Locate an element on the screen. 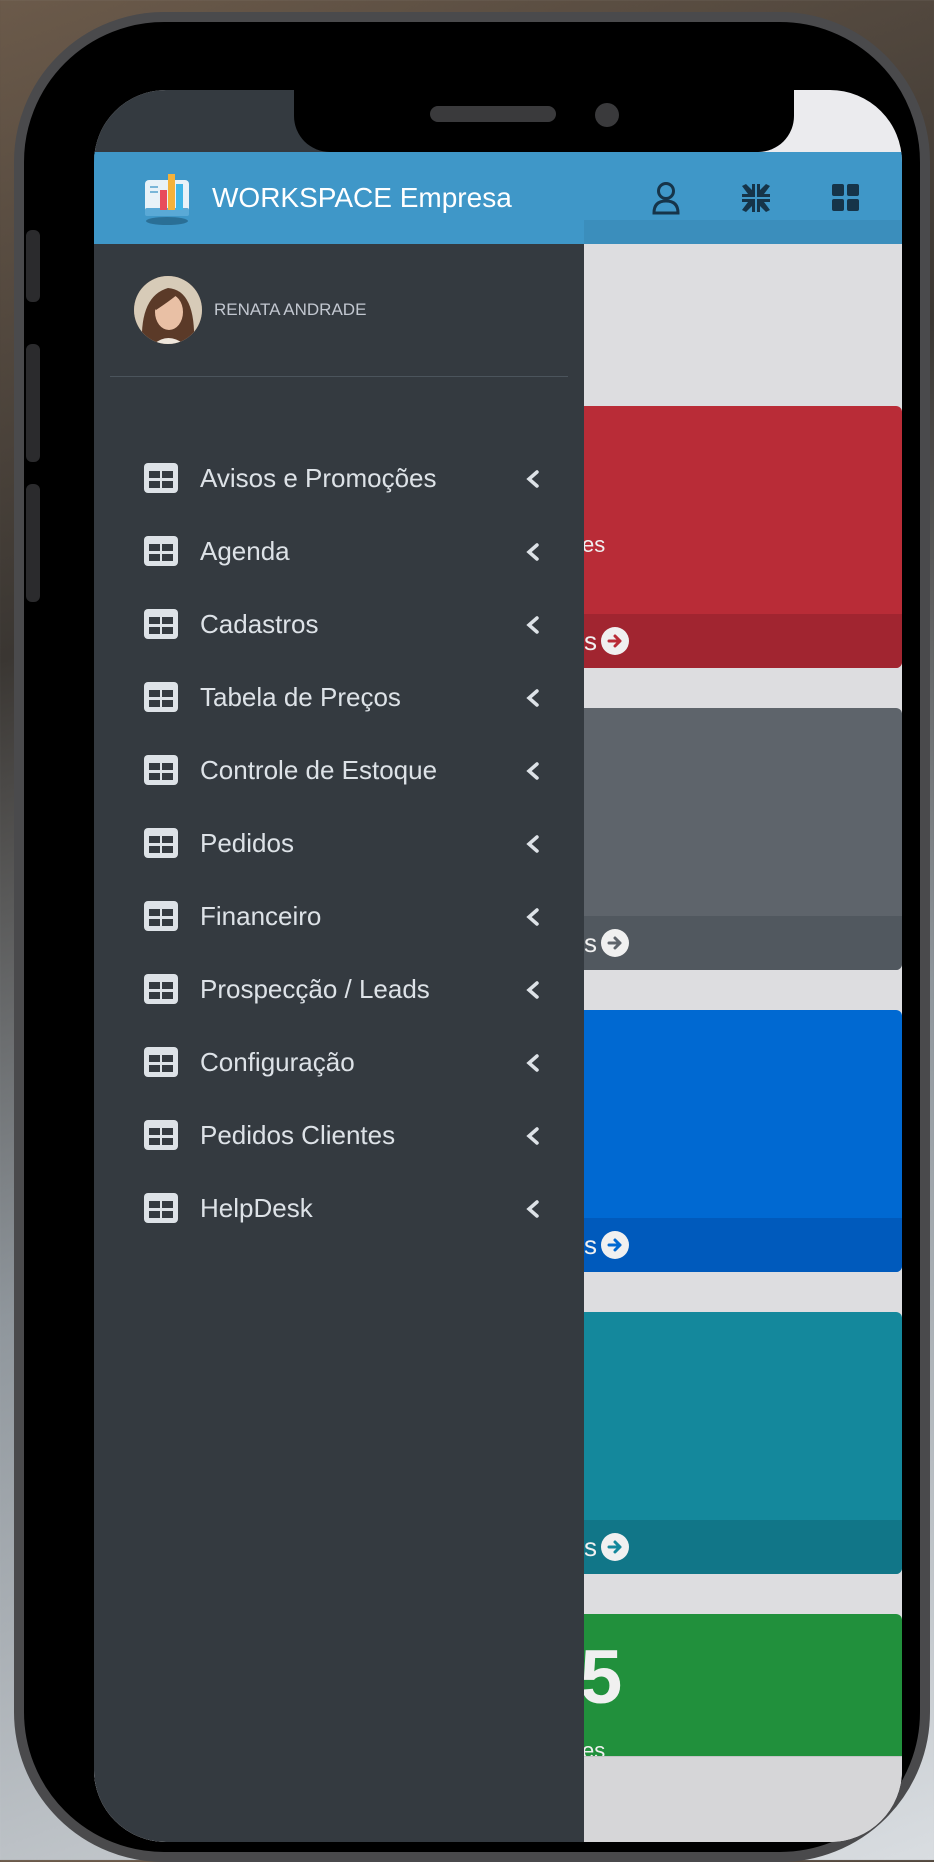 The width and height of the screenshot is (934, 1862). volume-up-button is located at coordinates (33, 403).